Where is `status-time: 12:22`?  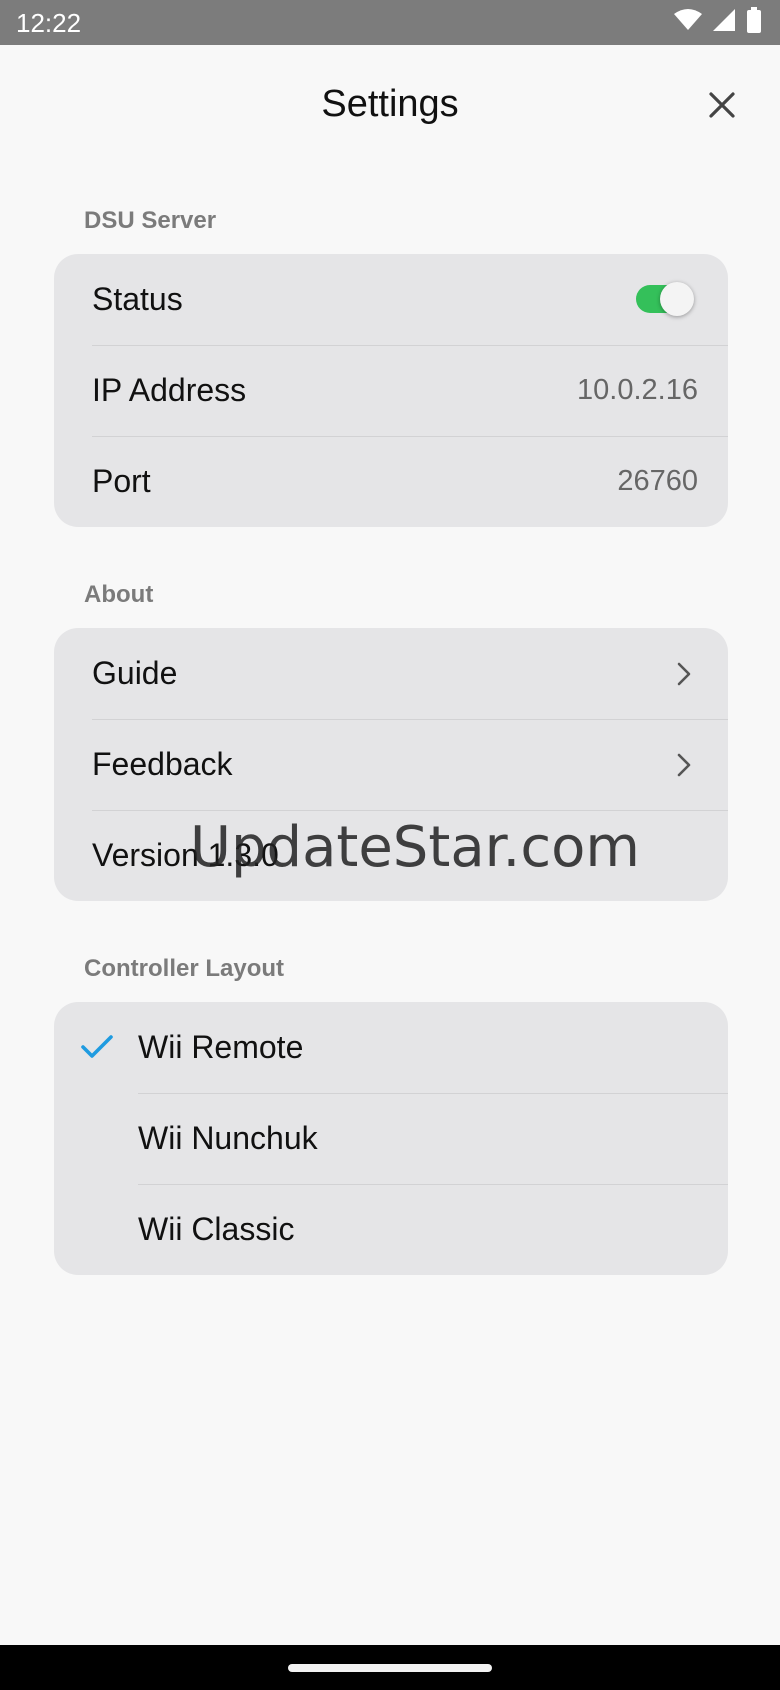 status-time: 12:22 is located at coordinates (49, 23).